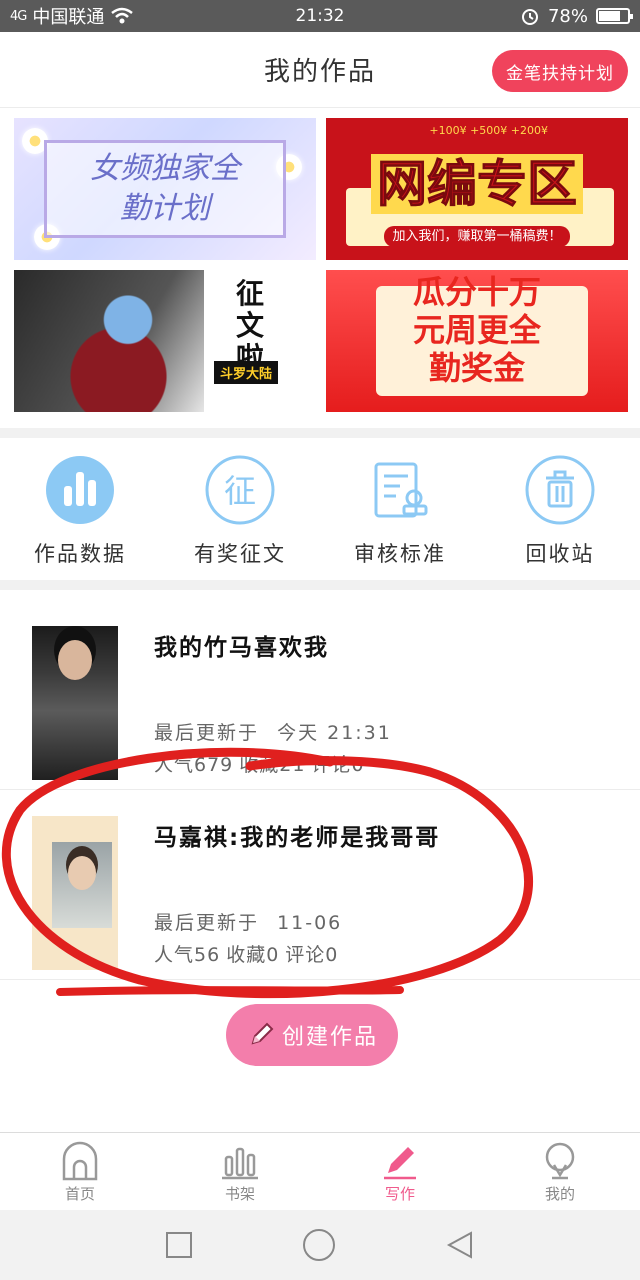 Image resolution: width=640 pixels, height=1280 pixels. What do you see at coordinates (400, 1163) in the screenshot?
I see `pen-icon` at bounding box center [400, 1163].